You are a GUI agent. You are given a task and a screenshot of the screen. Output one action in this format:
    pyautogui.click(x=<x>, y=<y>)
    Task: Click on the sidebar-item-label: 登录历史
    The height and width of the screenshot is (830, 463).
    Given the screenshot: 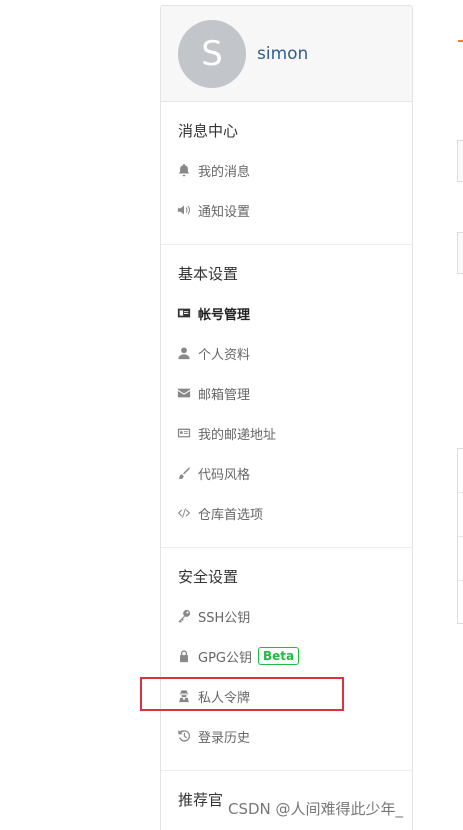 What is the action you would take?
    pyautogui.click(x=224, y=738)
    